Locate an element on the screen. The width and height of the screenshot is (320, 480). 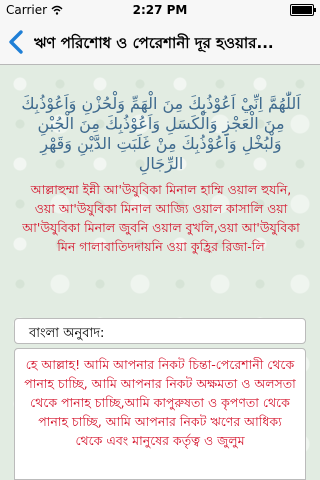
status-time: 2:27 PM is located at coordinates (160, 10).